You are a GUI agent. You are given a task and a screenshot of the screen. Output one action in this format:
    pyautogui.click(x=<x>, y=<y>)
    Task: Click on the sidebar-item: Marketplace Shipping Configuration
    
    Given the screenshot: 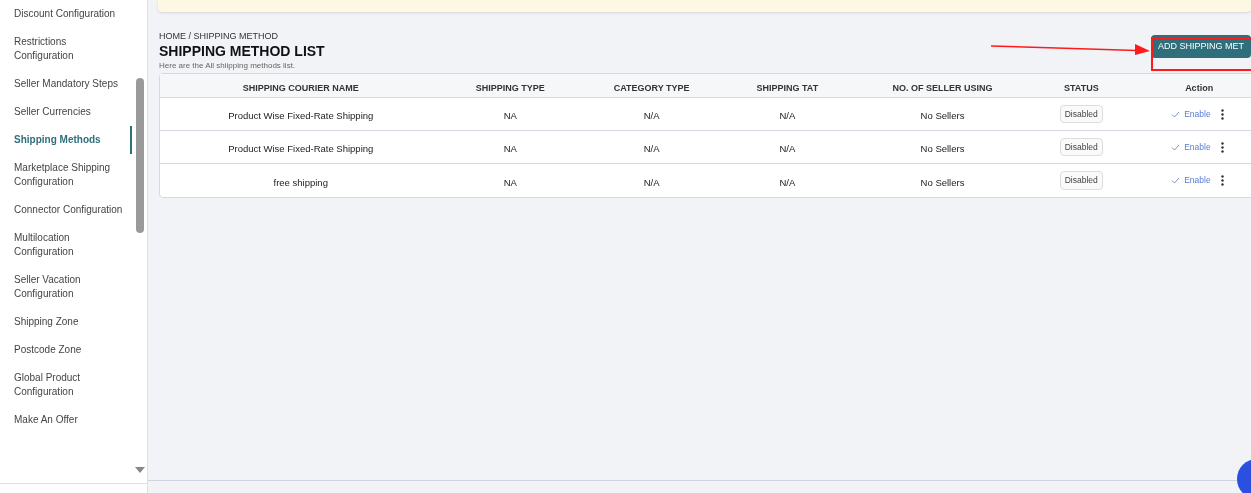 What is the action you would take?
    pyautogui.click(x=70, y=175)
    